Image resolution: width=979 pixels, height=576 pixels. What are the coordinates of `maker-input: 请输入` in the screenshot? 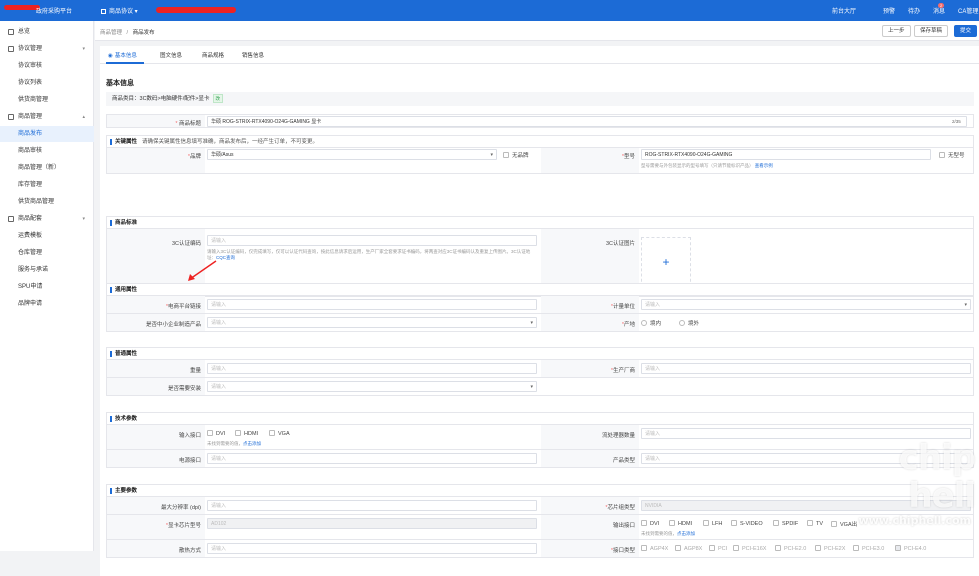 It's located at (806, 368).